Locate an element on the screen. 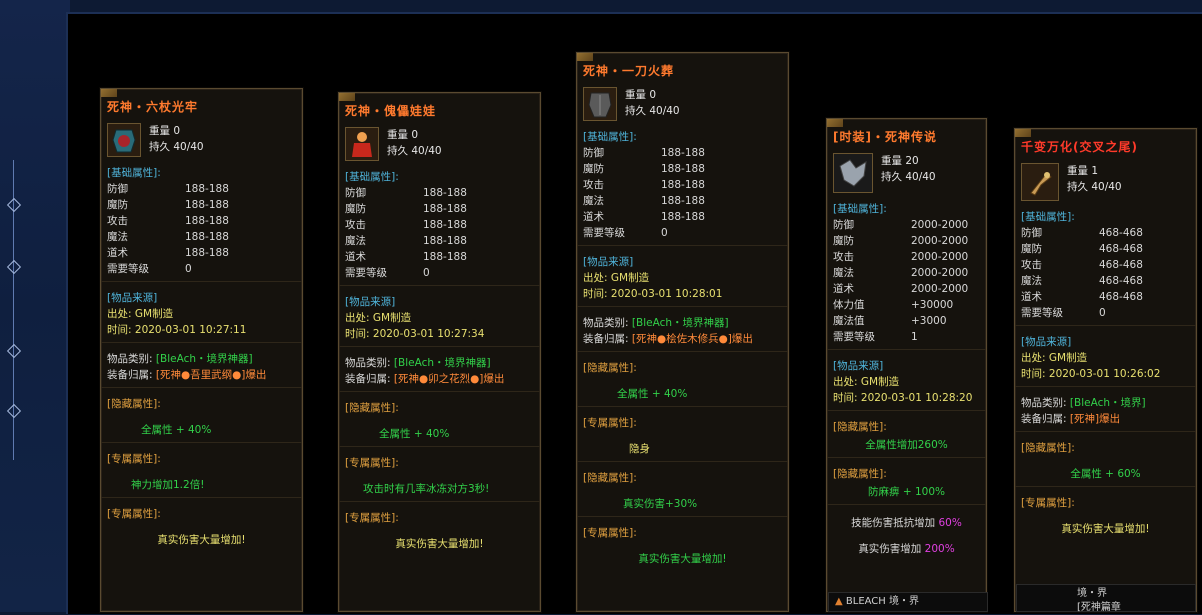 This screenshot has height=615, width=1202. item-title: 死神・傀儡娃娃 is located at coordinates (391, 111).